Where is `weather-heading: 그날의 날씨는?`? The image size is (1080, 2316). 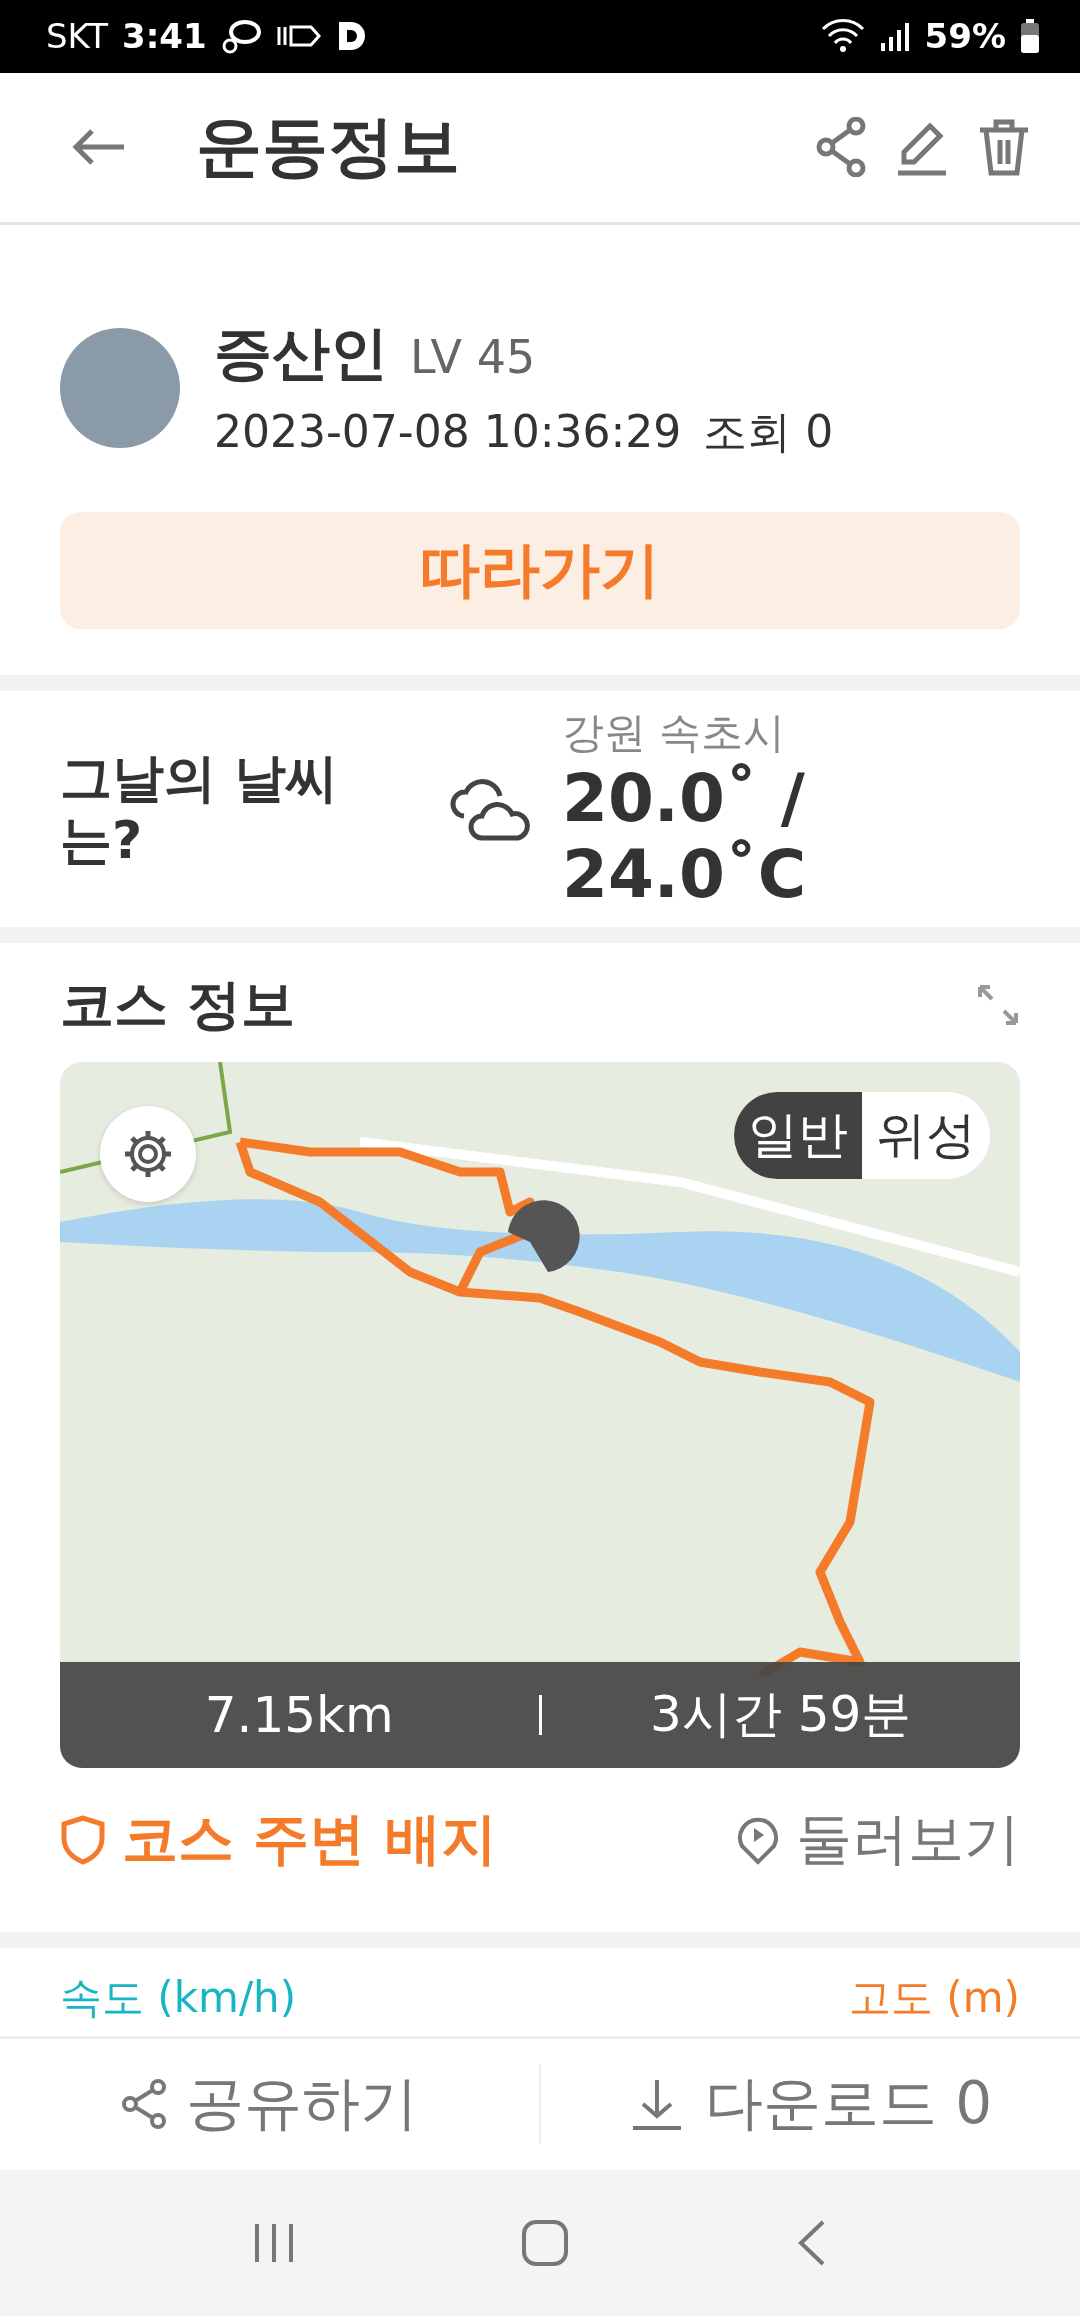
weather-heading: 그날의 날씨는? is located at coordinates (200, 809).